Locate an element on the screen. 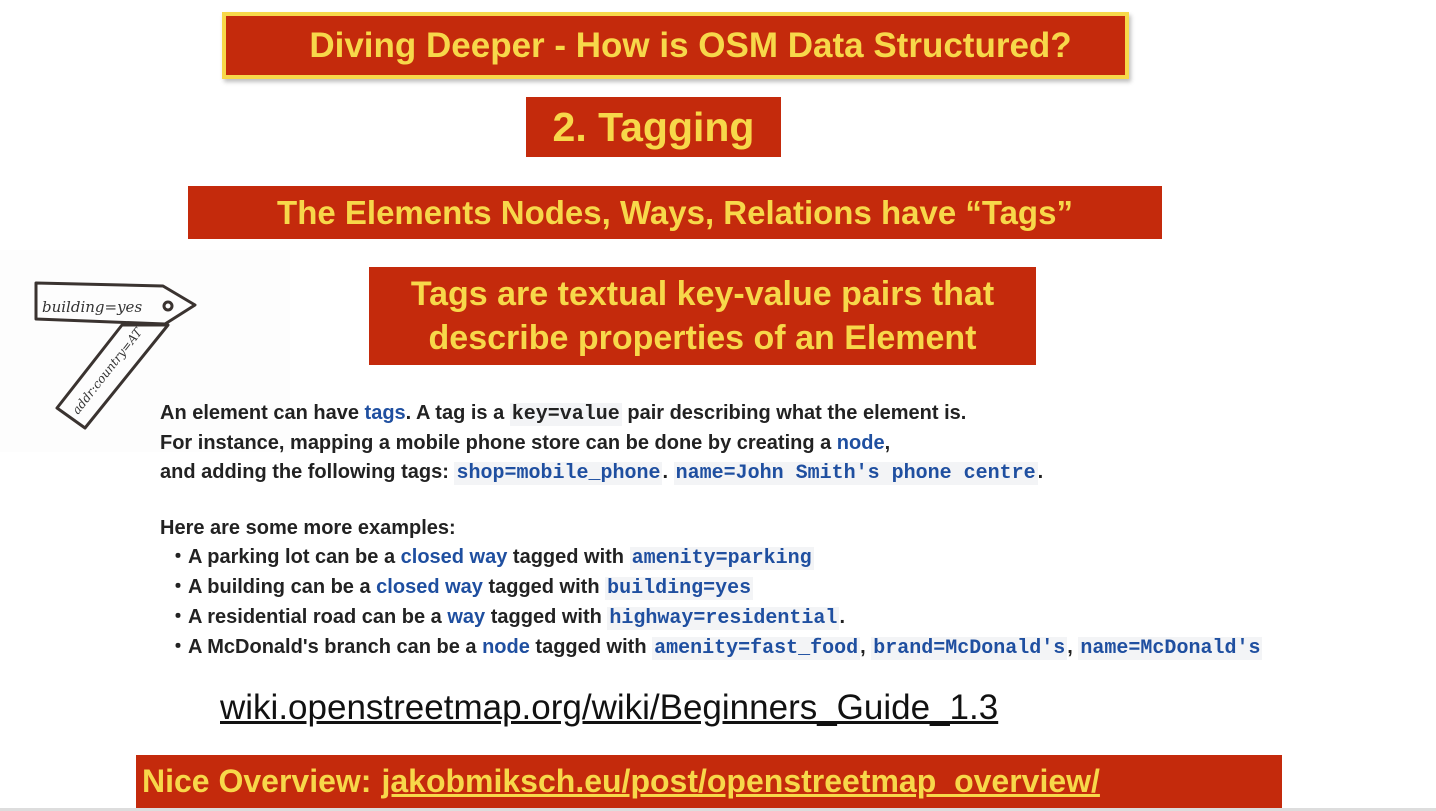 Image resolution: width=1436 pixels, height=811 pixels. sketch-tag-country: addr:country=AT is located at coordinates (107, 371).